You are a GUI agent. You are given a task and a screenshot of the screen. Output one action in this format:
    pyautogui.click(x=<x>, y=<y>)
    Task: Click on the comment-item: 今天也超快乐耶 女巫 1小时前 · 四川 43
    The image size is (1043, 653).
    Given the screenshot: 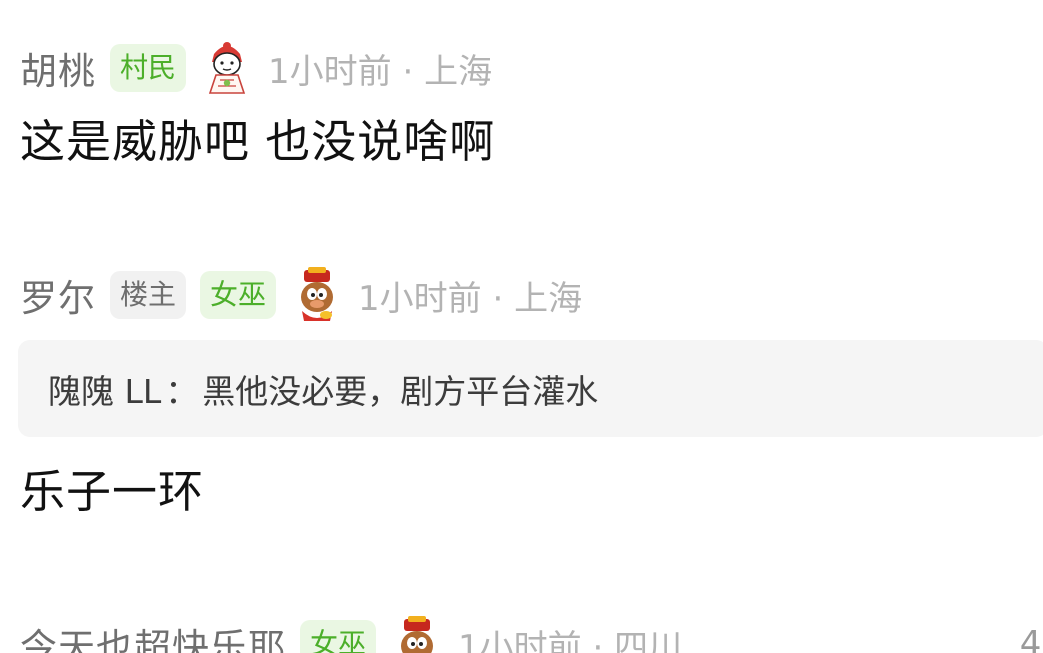 What is the action you would take?
    pyautogui.click(x=531, y=634)
    